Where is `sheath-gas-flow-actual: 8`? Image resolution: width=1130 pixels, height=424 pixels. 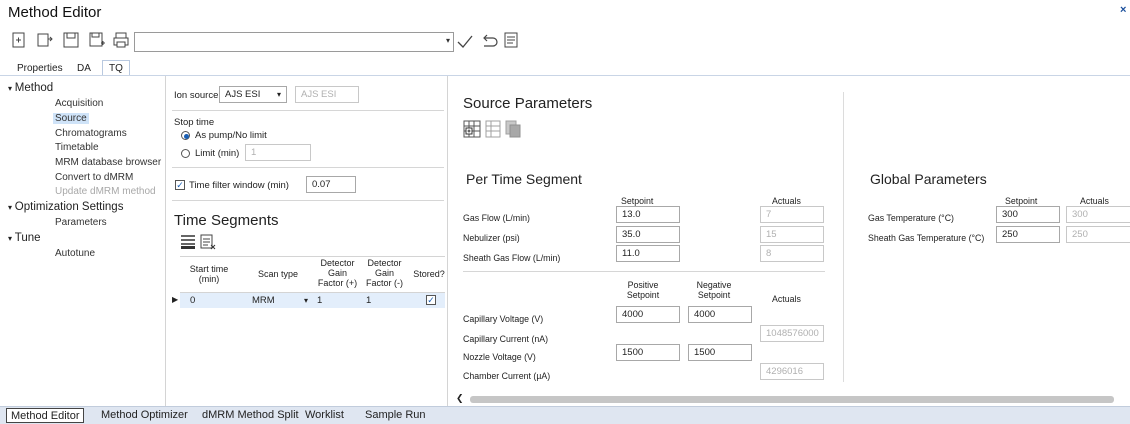 sheath-gas-flow-actual: 8 is located at coordinates (792, 253).